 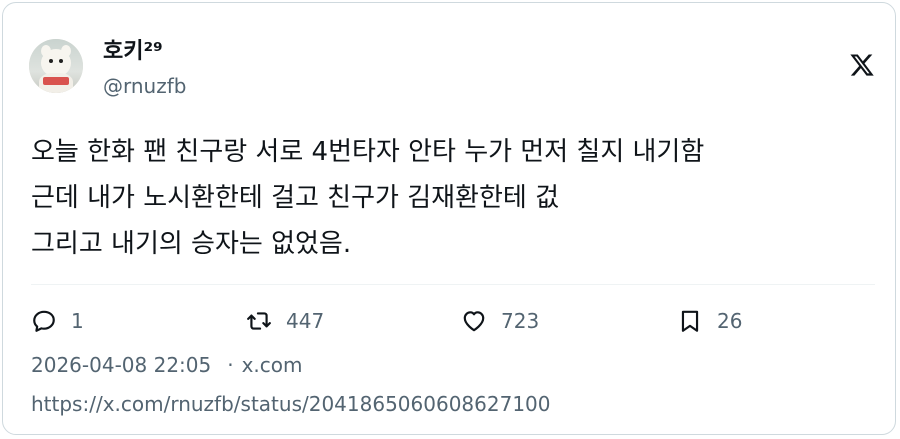 I want to click on avatar-eye-right, so click(x=61, y=61).